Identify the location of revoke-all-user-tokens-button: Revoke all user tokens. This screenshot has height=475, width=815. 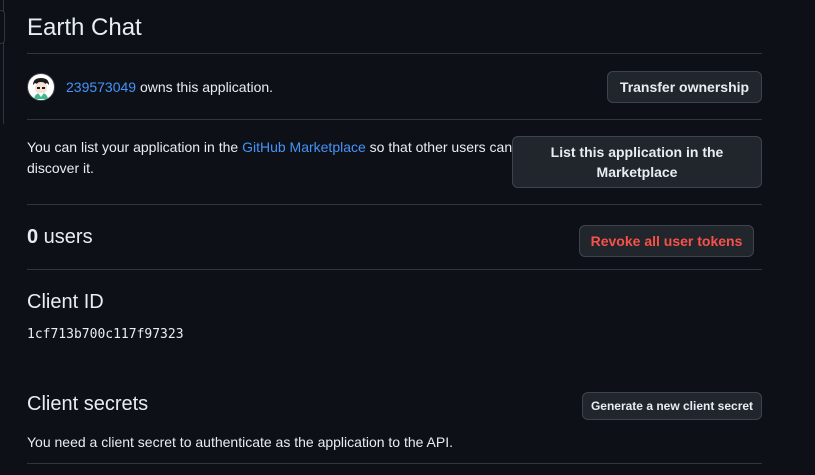
(666, 241).